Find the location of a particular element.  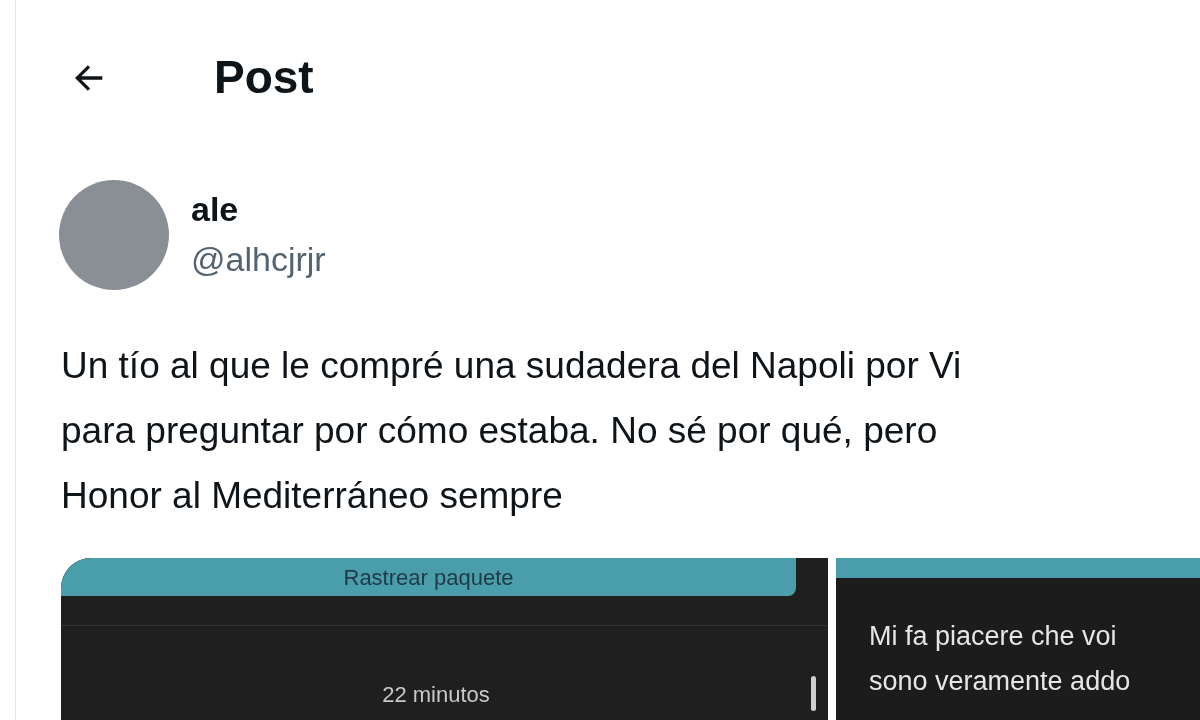

author-name: ale is located at coordinates (258, 209).